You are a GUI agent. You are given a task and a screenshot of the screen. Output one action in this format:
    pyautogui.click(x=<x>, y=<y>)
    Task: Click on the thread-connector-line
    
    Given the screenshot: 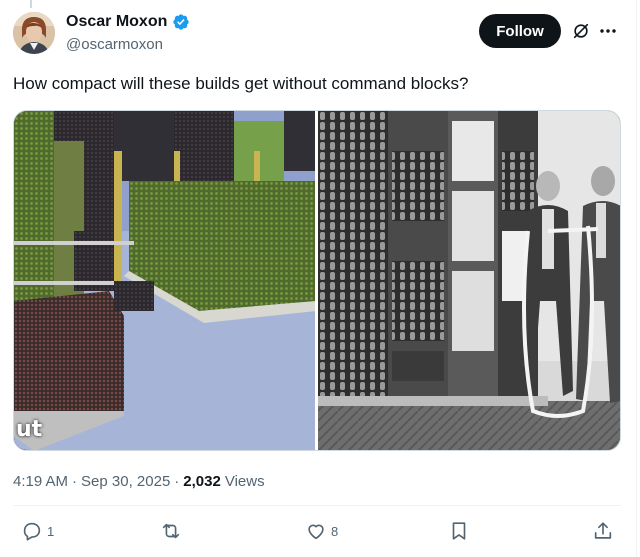 What is the action you would take?
    pyautogui.click(x=31, y=4)
    